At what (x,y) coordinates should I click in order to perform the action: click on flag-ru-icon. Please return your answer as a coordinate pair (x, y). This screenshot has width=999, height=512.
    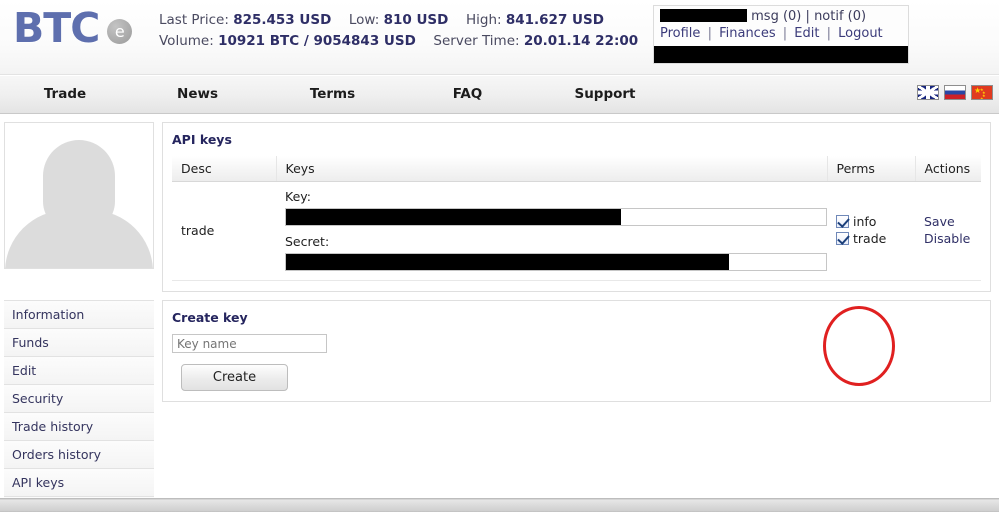
    Looking at the image, I should click on (955, 92).